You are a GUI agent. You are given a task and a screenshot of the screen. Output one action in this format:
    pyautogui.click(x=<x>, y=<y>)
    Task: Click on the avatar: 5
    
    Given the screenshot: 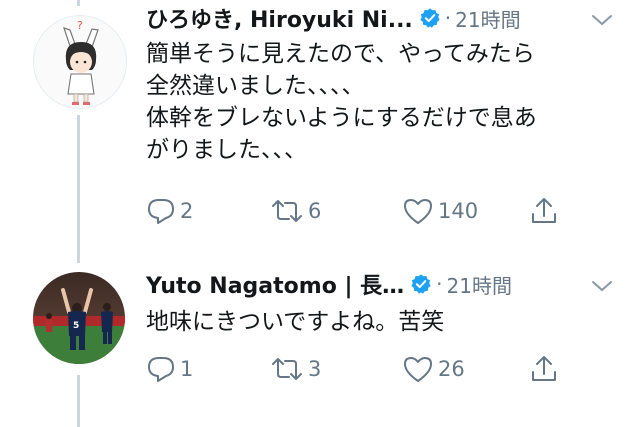 What is the action you would take?
    pyautogui.click(x=79, y=318)
    